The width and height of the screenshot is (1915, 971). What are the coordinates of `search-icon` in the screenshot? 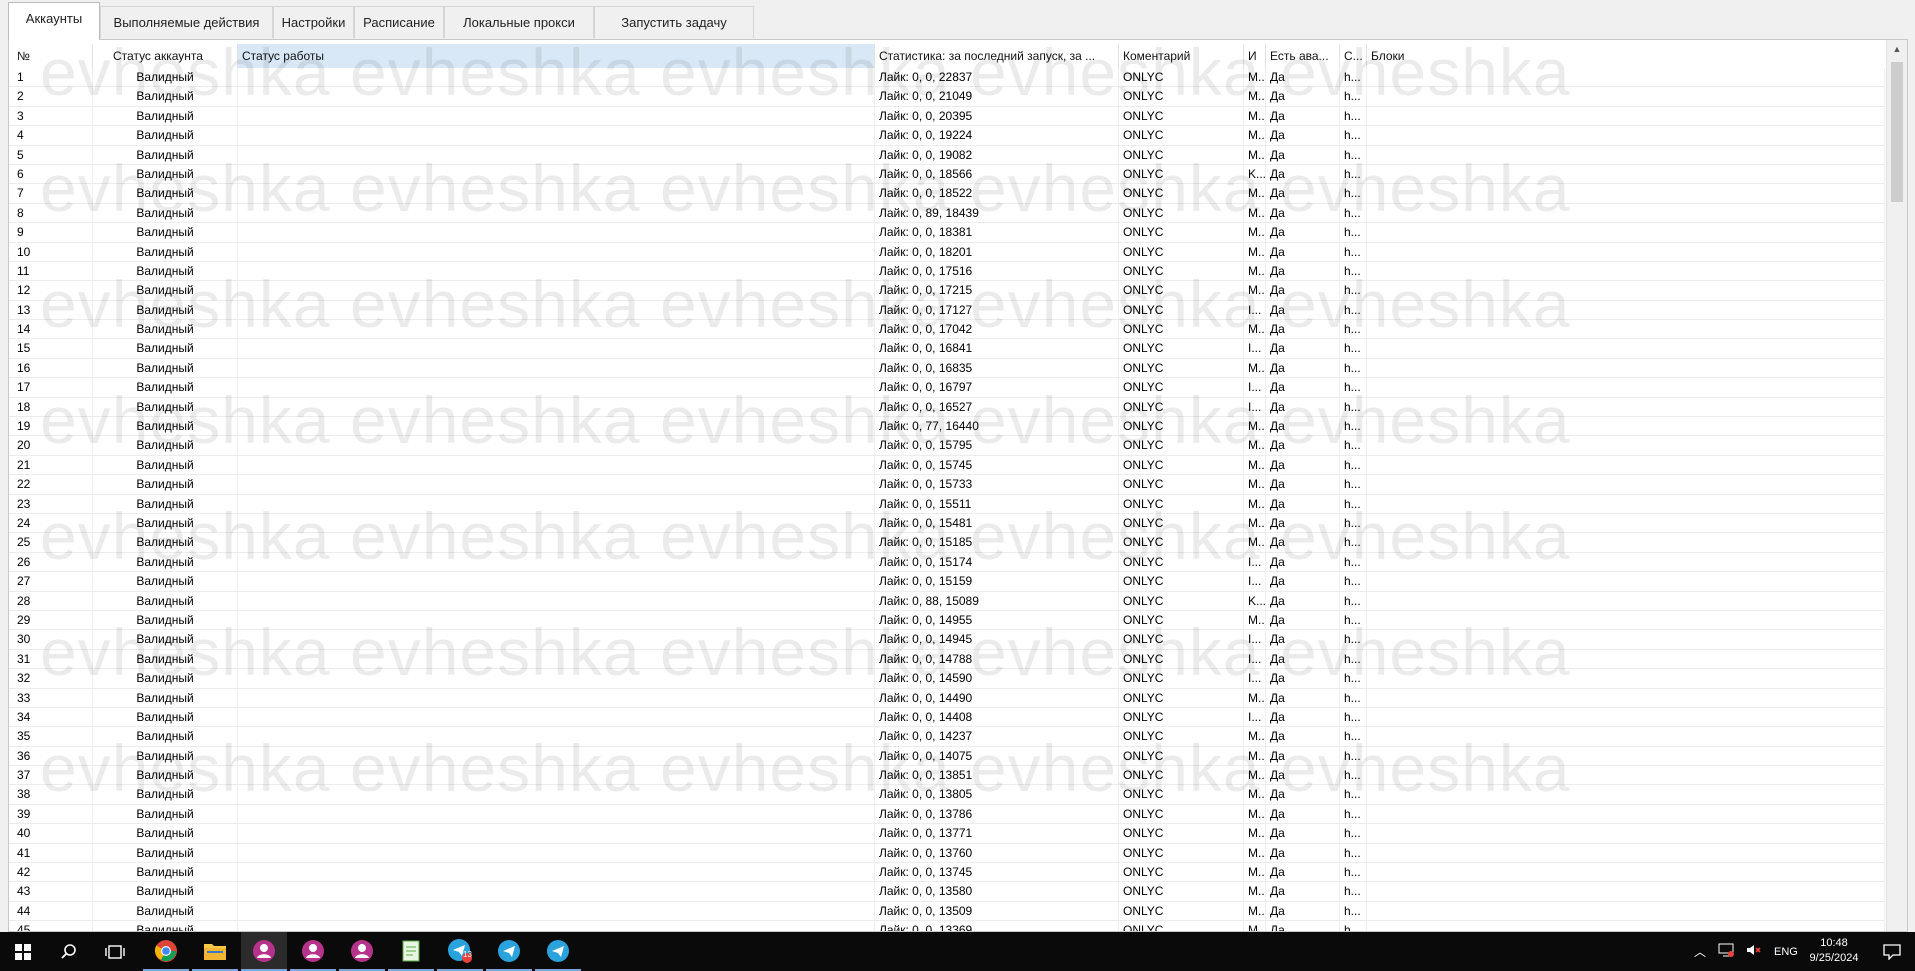 It's located at (69, 951).